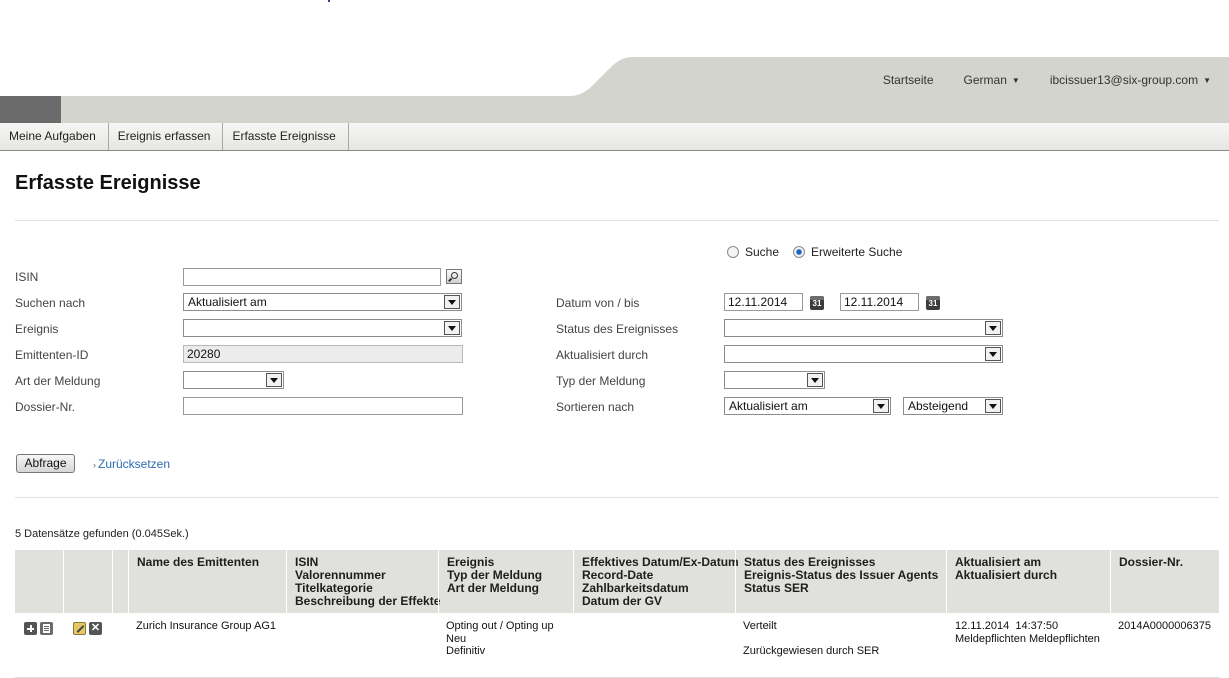 Image resolution: width=1229 pixels, height=678 pixels. I want to click on language-label: German, so click(985, 80).